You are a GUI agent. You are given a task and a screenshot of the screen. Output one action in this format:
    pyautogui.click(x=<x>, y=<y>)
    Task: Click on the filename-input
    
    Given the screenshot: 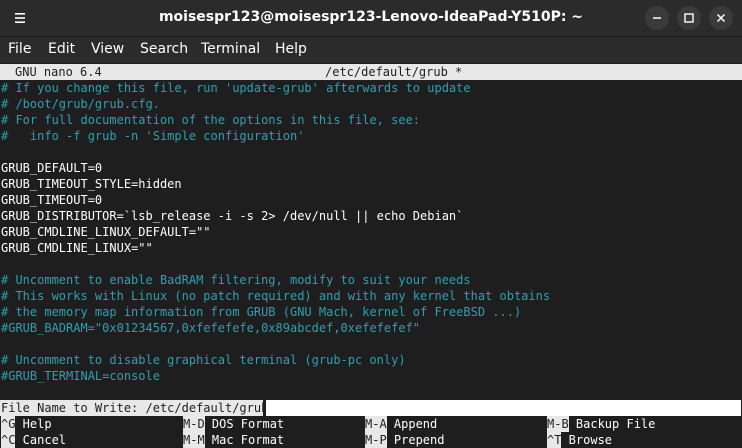 What is the action you would take?
    pyautogui.click(x=503, y=408)
    